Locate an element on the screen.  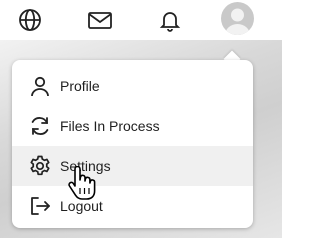
menu-item-label: Profile is located at coordinates (80, 86).